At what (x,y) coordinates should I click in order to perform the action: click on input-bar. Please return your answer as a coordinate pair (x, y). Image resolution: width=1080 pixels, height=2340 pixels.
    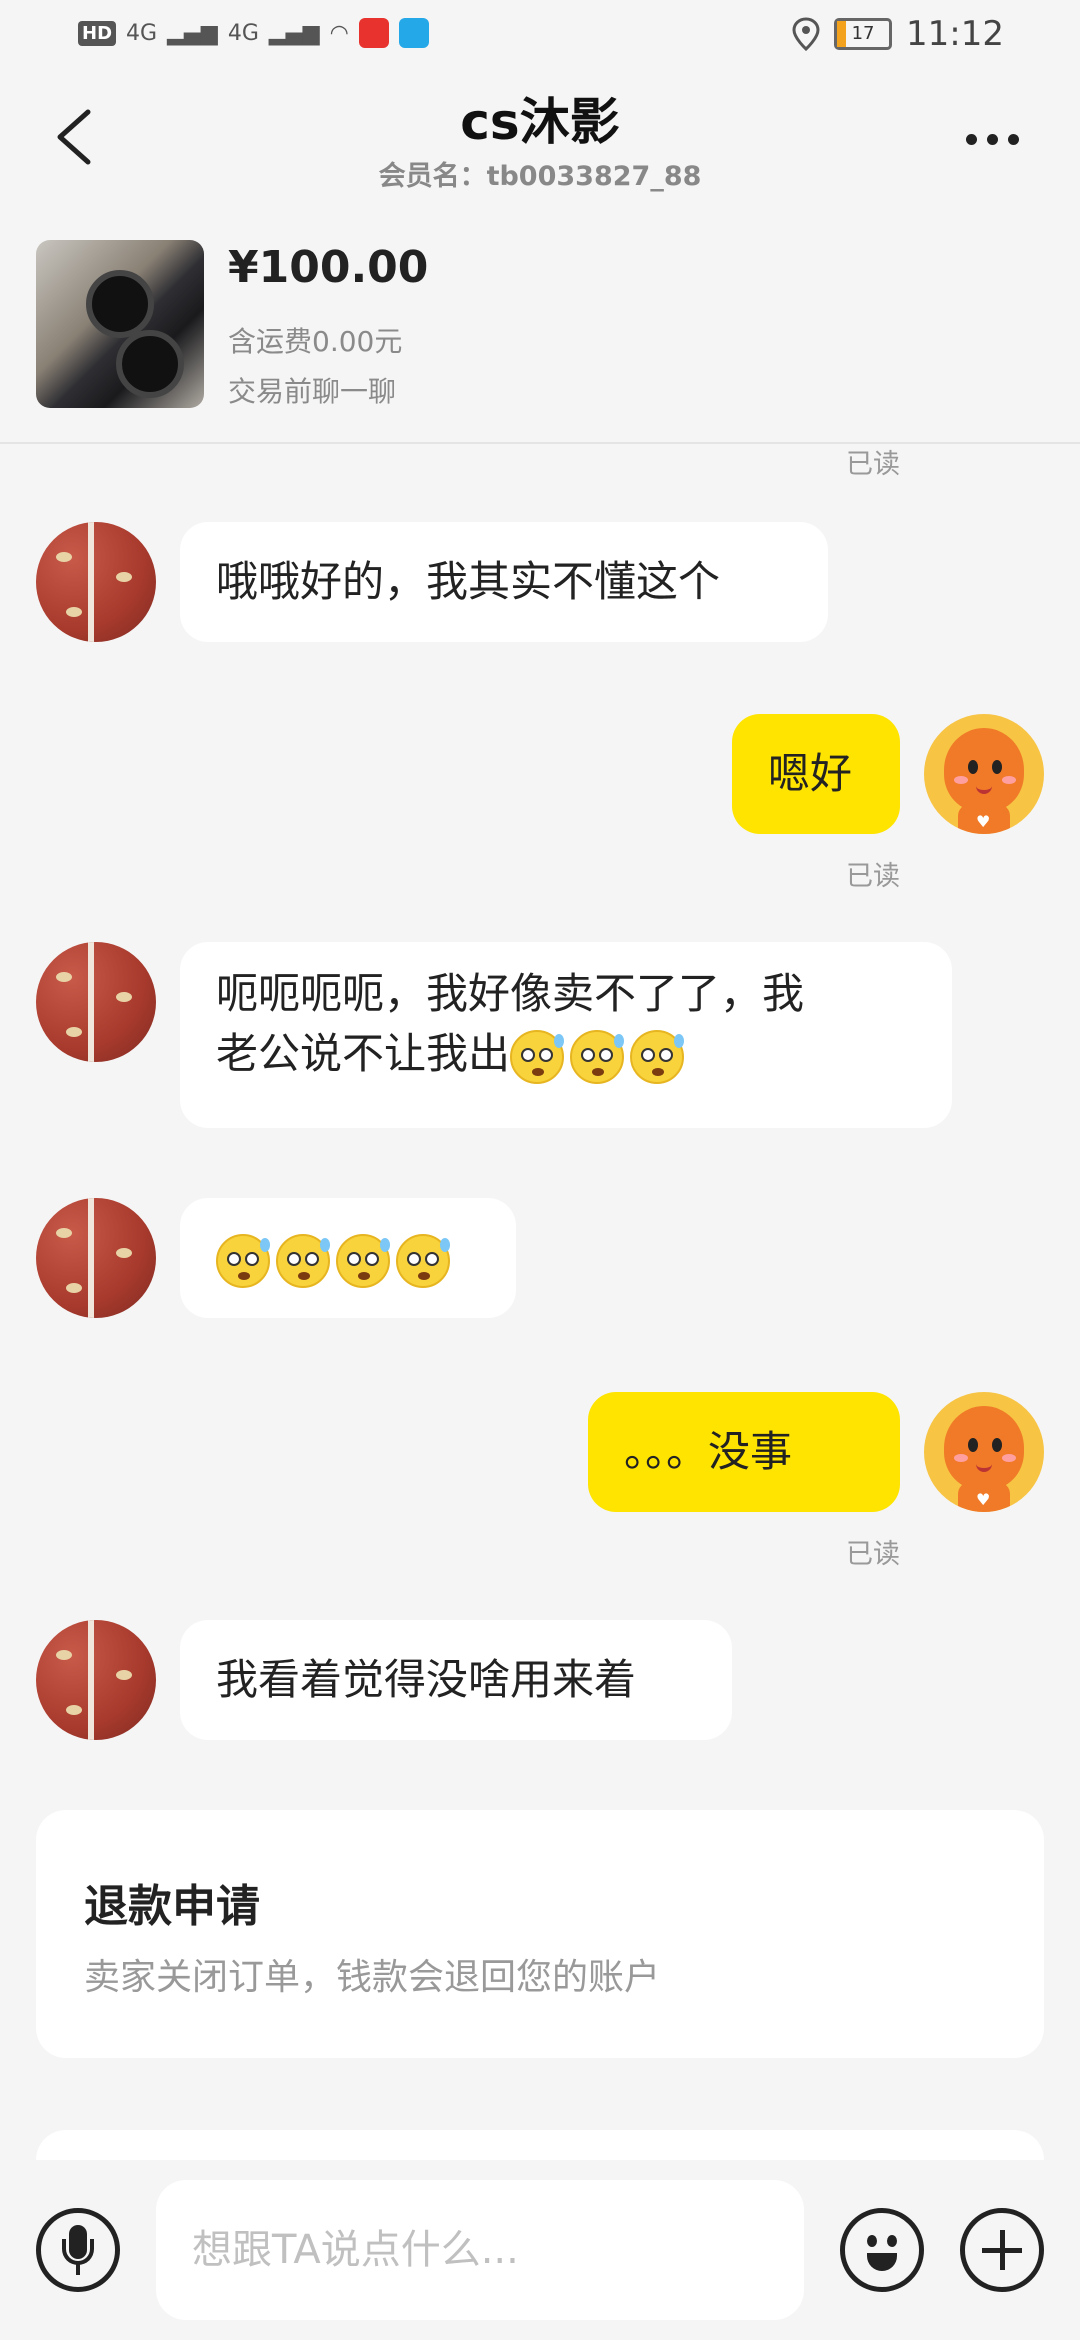
    Looking at the image, I should click on (540, 2250).